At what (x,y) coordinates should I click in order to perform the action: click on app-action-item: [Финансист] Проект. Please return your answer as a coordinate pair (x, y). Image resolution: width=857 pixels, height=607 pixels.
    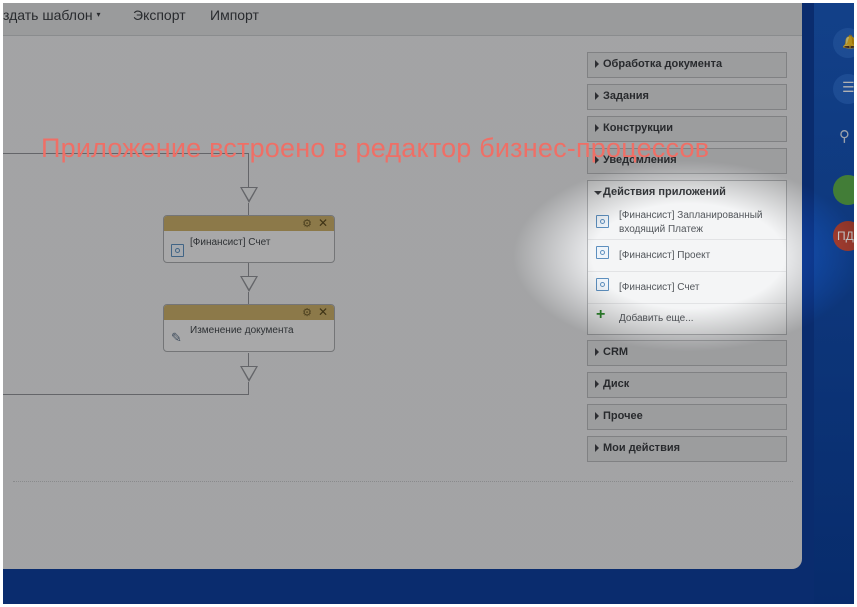
    Looking at the image, I should click on (687, 256).